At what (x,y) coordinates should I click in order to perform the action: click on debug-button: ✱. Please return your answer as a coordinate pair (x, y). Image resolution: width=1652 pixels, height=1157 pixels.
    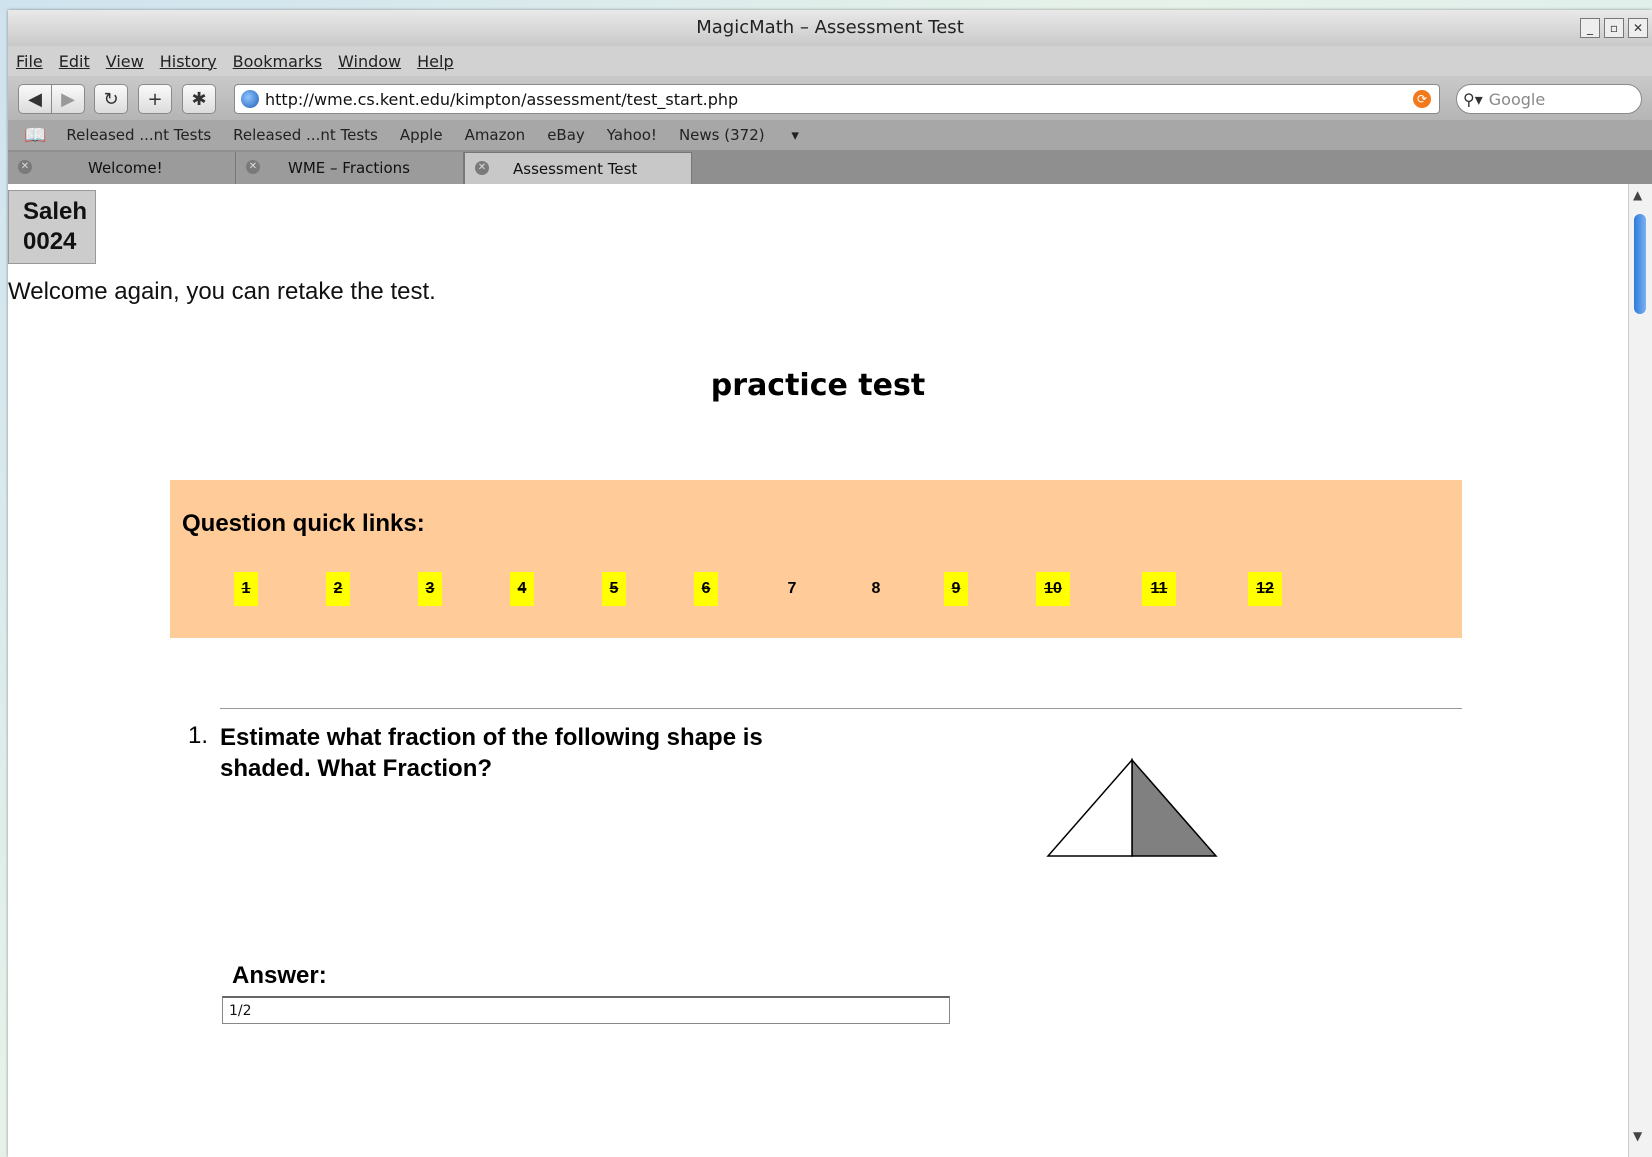
    Looking at the image, I should click on (199, 99).